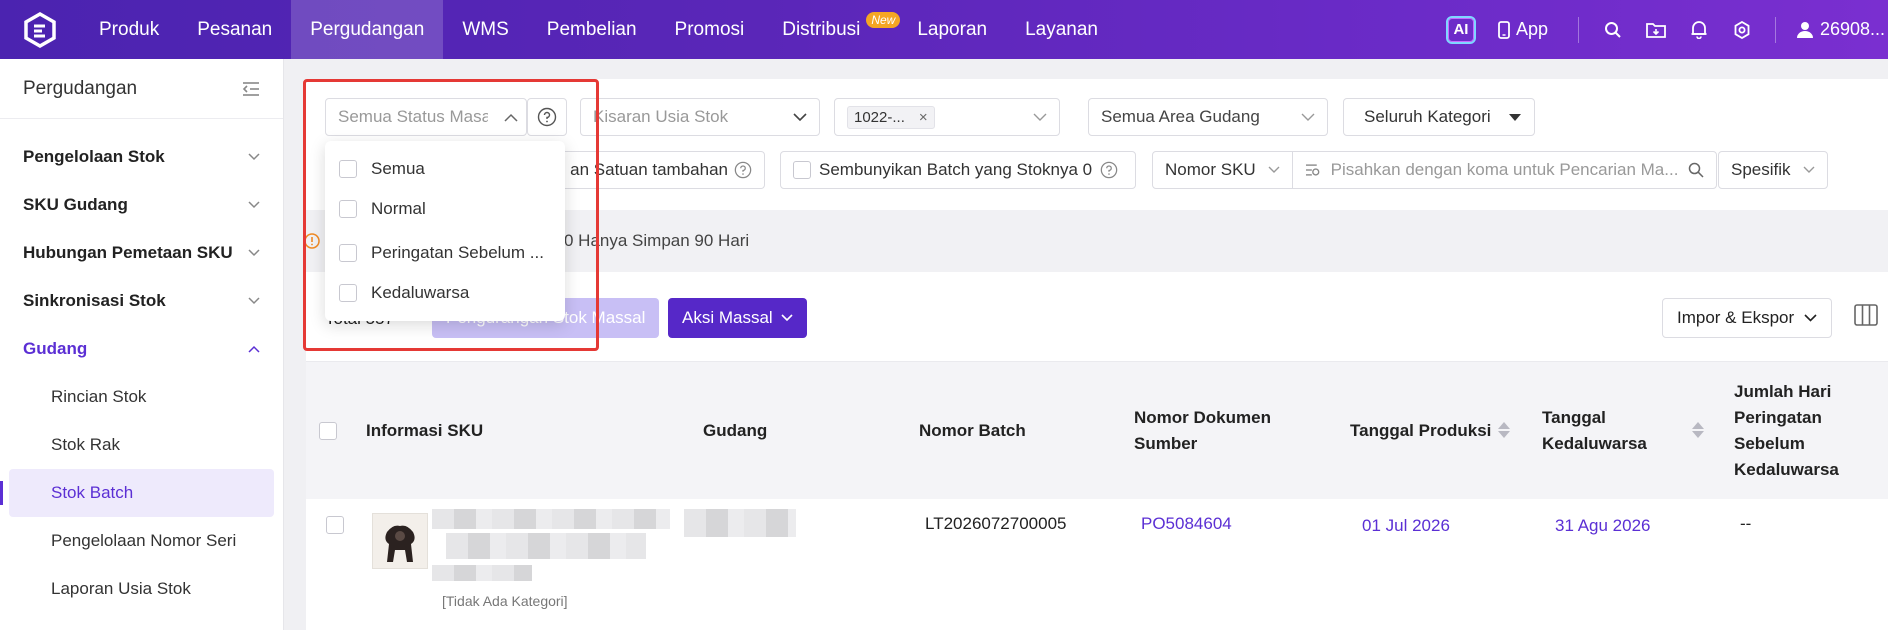 The width and height of the screenshot is (1888, 630). Describe the element at coordinates (1420, 431) in the screenshot. I see `col-production-date: Tanggal Produksi` at that location.